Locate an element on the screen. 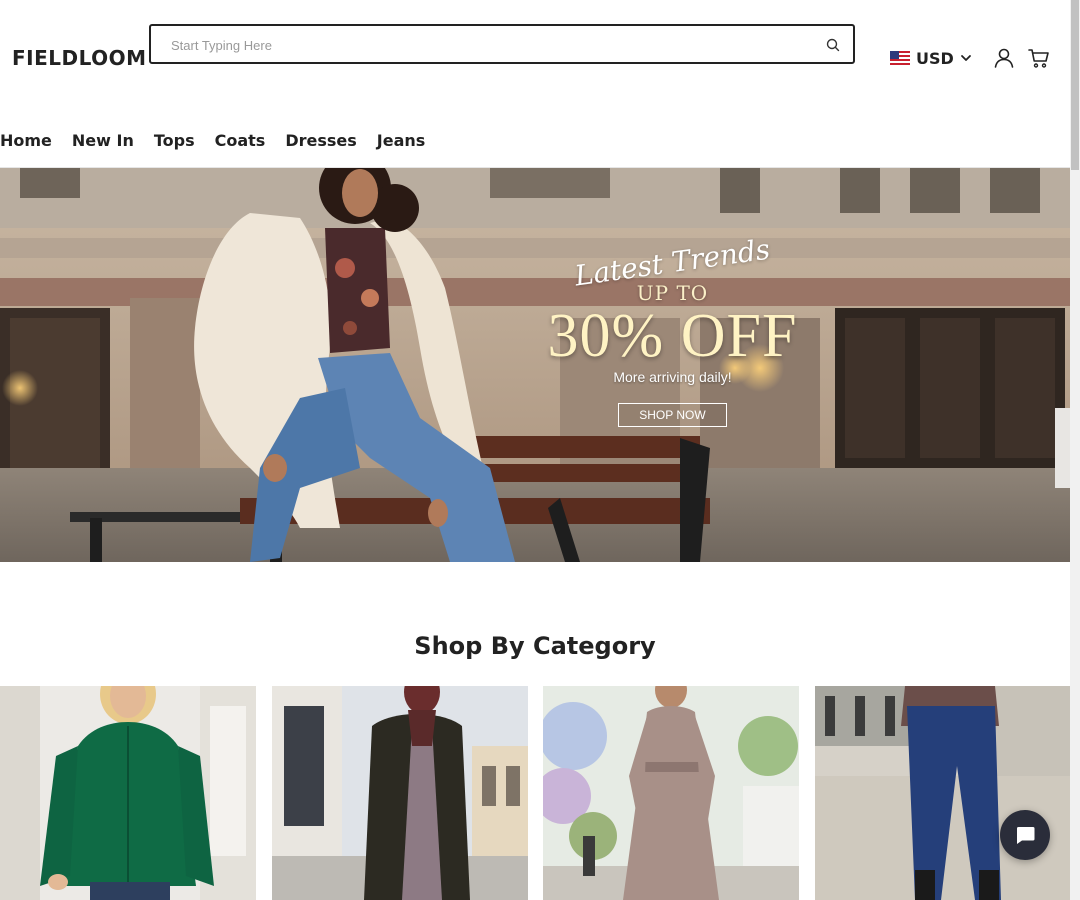  chat-button is located at coordinates (1025, 835).